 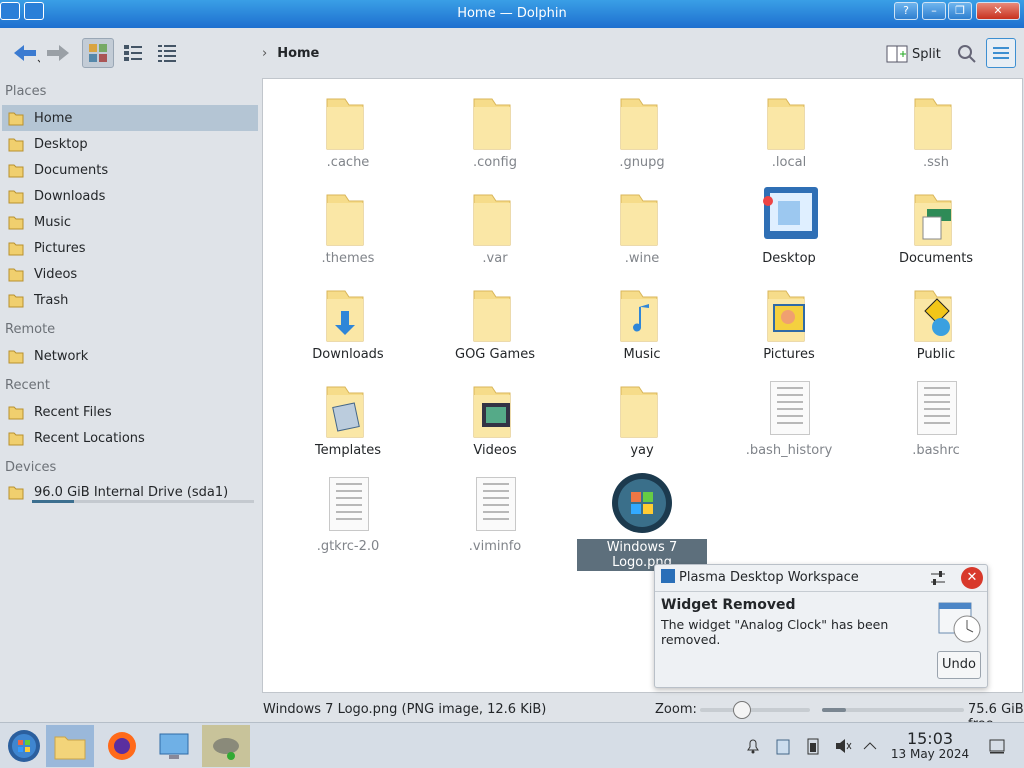 What do you see at coordinates (130, 412) in the screenshot?
I see `sidebar-item-recent-files: Recent Files` at bounding box center [130, 412].